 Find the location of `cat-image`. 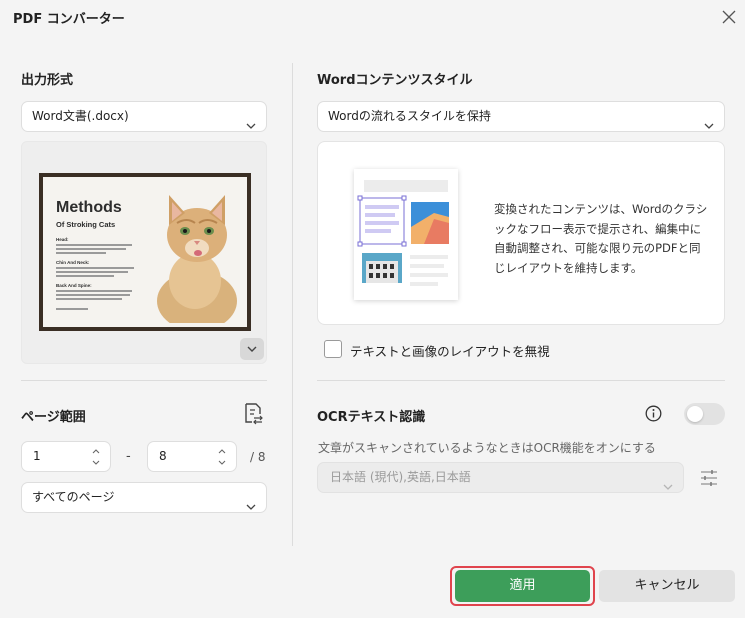

cat-image is located at coordinates (195, 255).